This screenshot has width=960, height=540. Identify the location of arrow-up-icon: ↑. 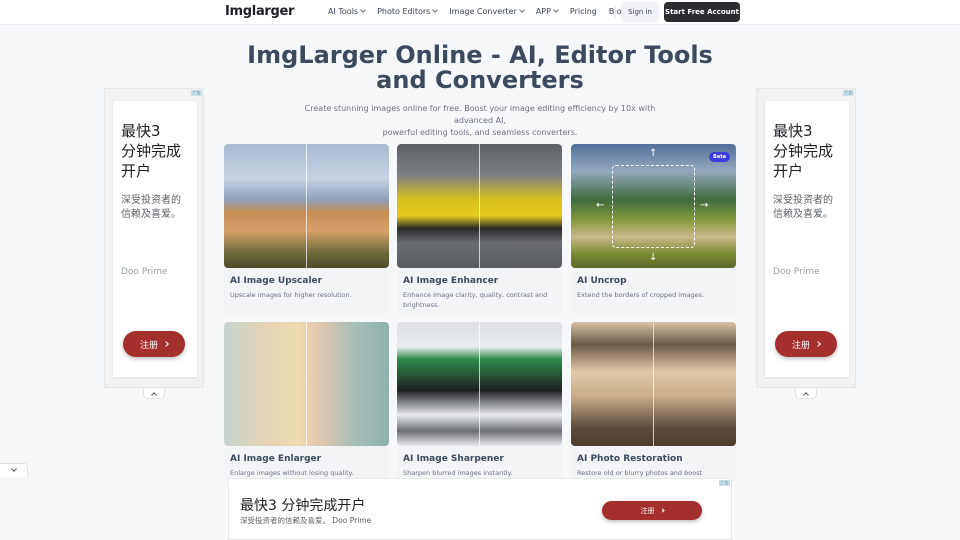
(653, 153).